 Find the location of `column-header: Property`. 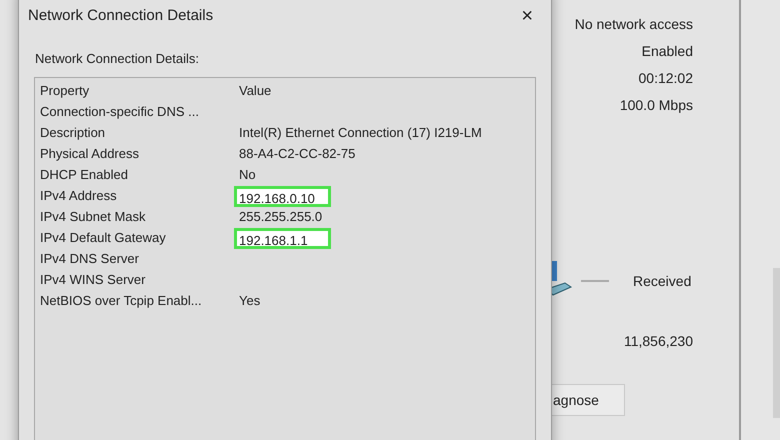

column-header: Property is located at coordinates (139, 91).